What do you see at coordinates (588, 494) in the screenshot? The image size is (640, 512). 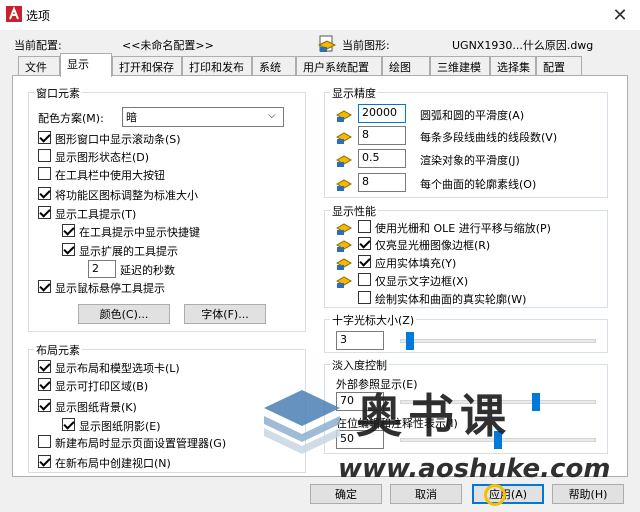 I see `help-button: 帮助(H)` at bounding box center [588, 494].